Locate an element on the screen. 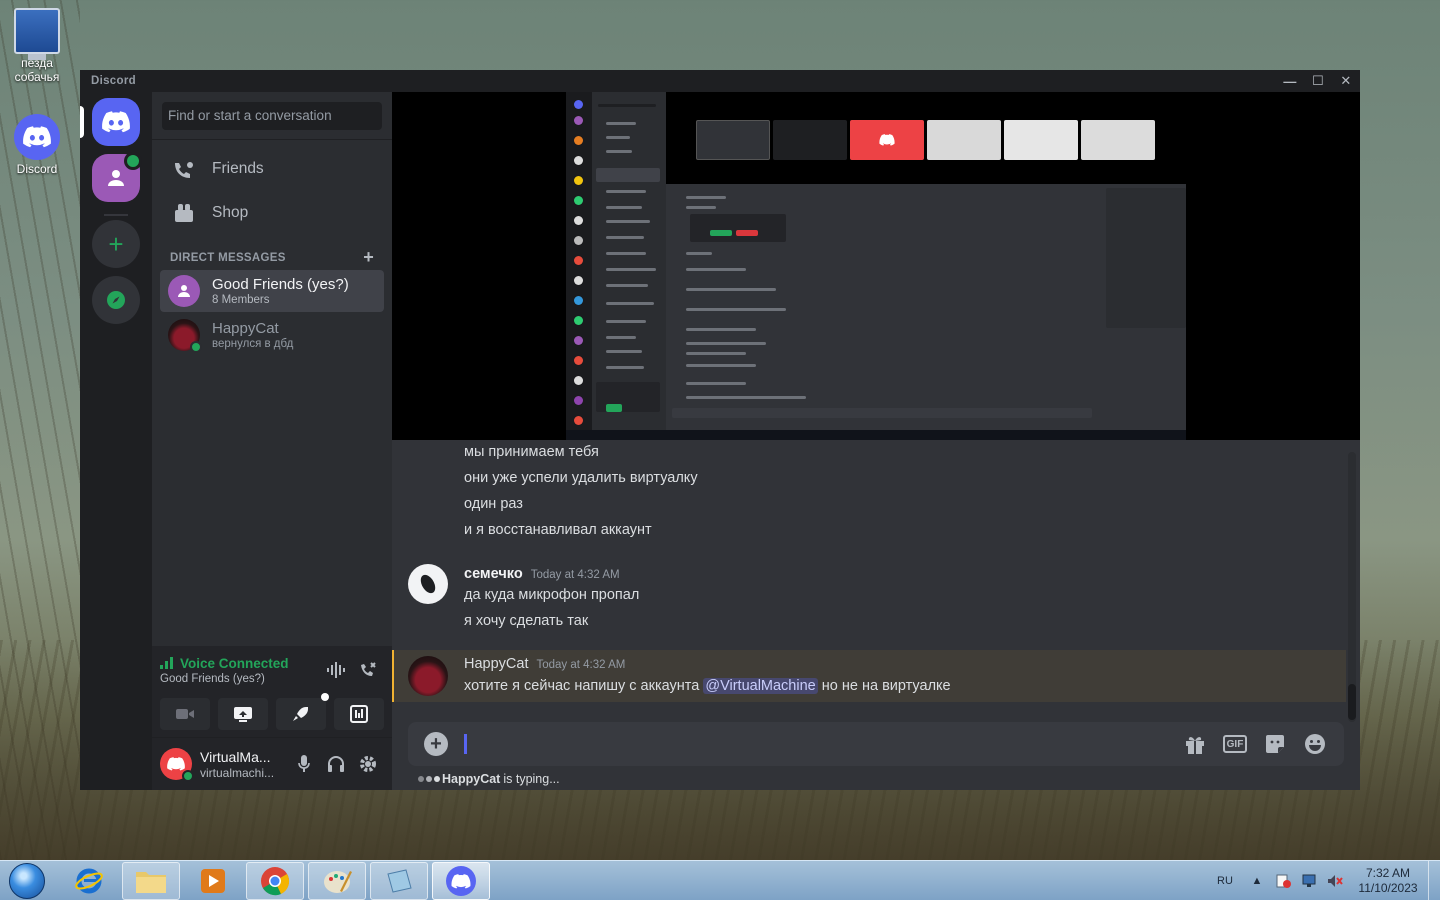 This screenshot has width=1440, height=900. server-good-friends is located at coordinates (117, 177).